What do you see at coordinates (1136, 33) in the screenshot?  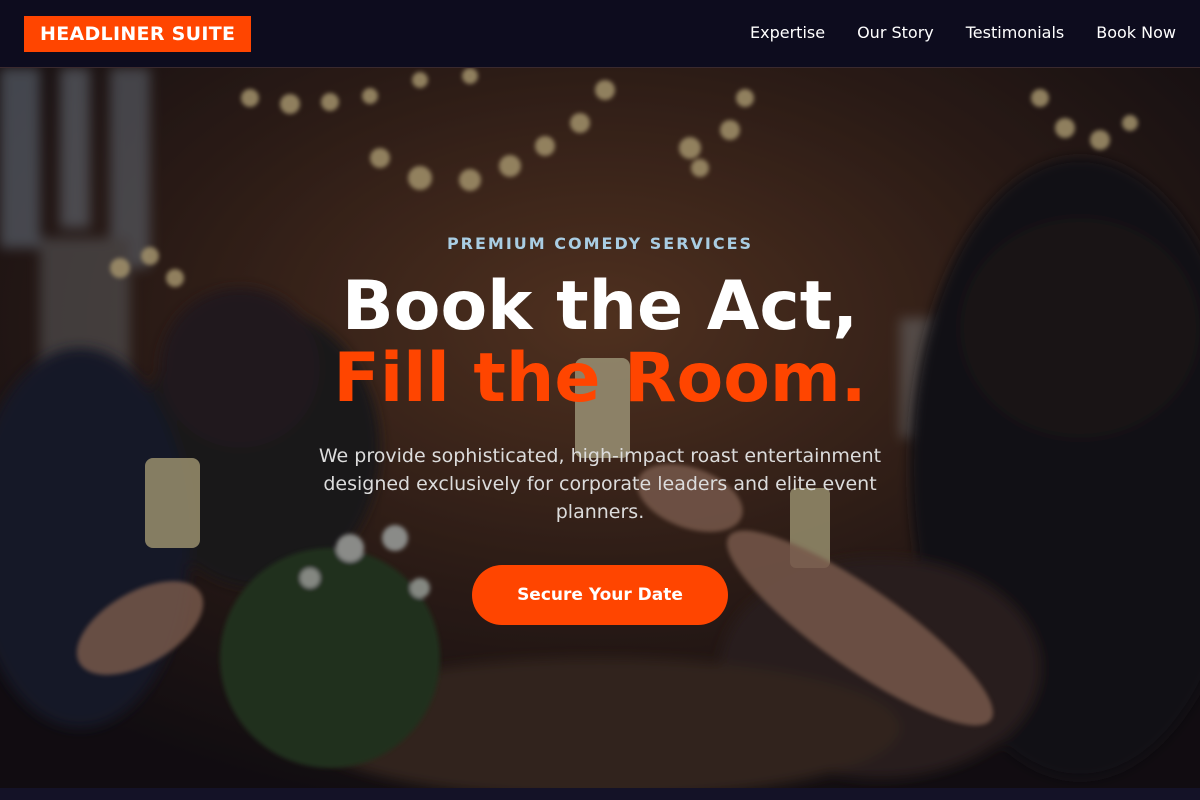 I see `nav-link-book-now: Book Now` at bounding box center [1136, 33].